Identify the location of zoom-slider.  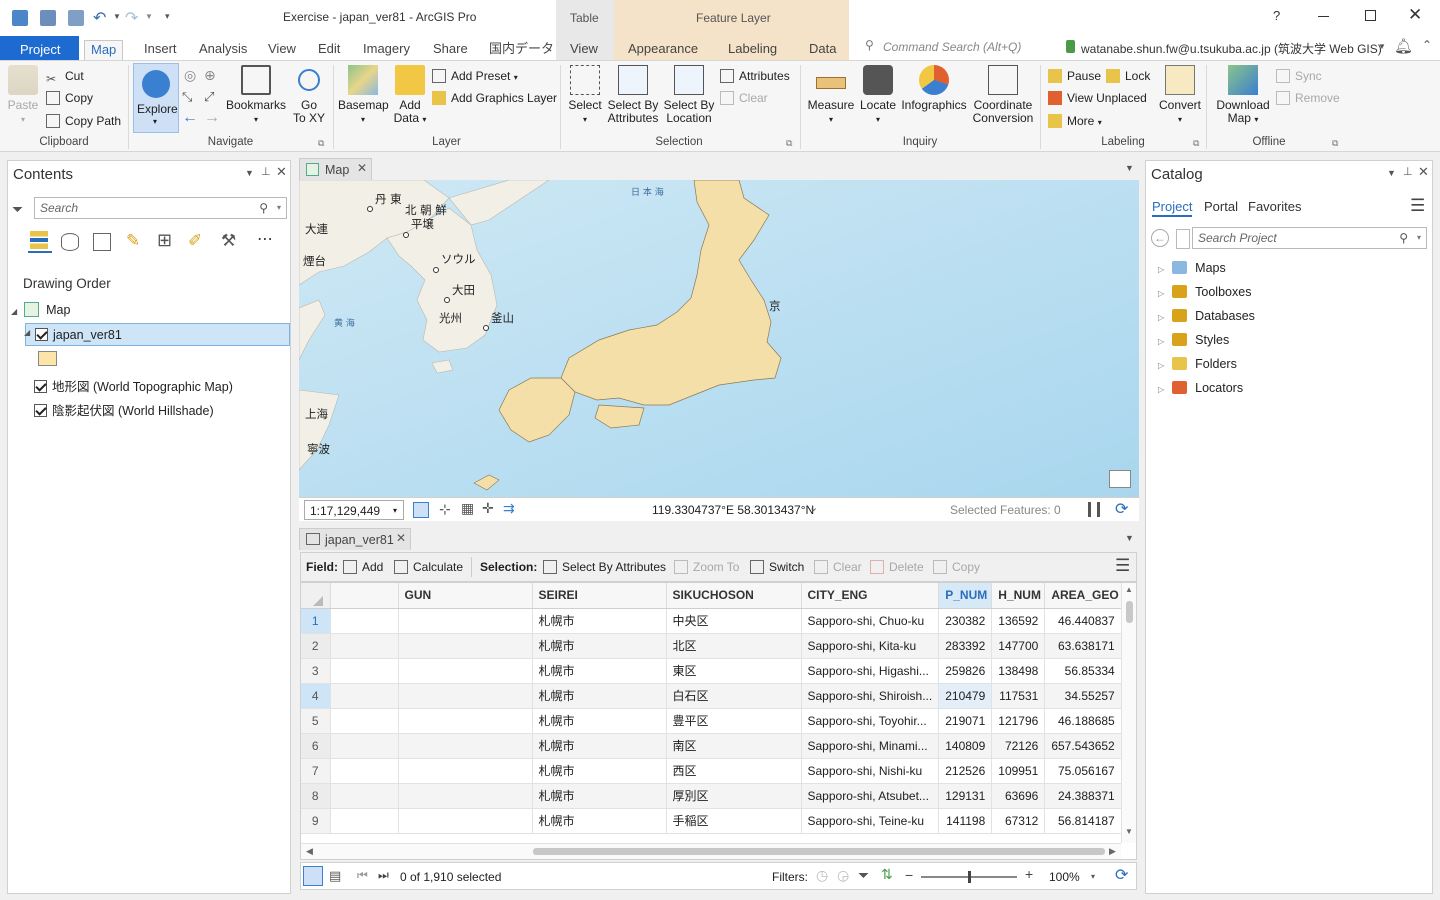
(969, 877).